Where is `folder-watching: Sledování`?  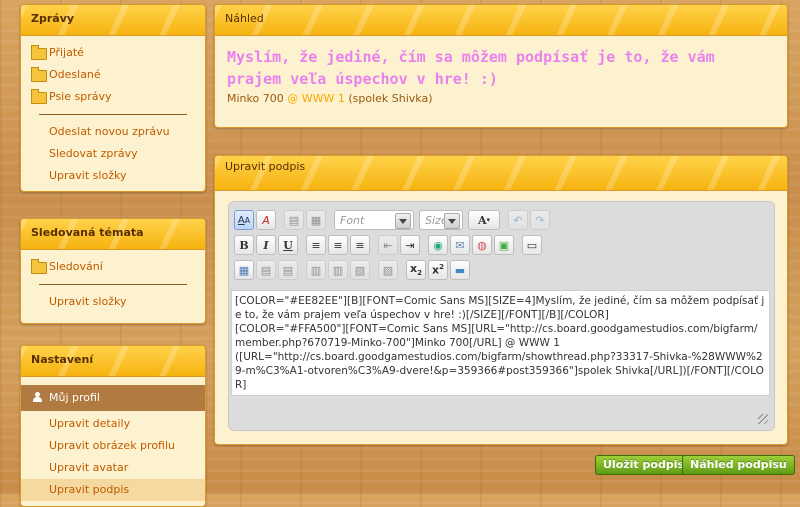 folder-watching: Sledování is located at coordinates (113, 267).